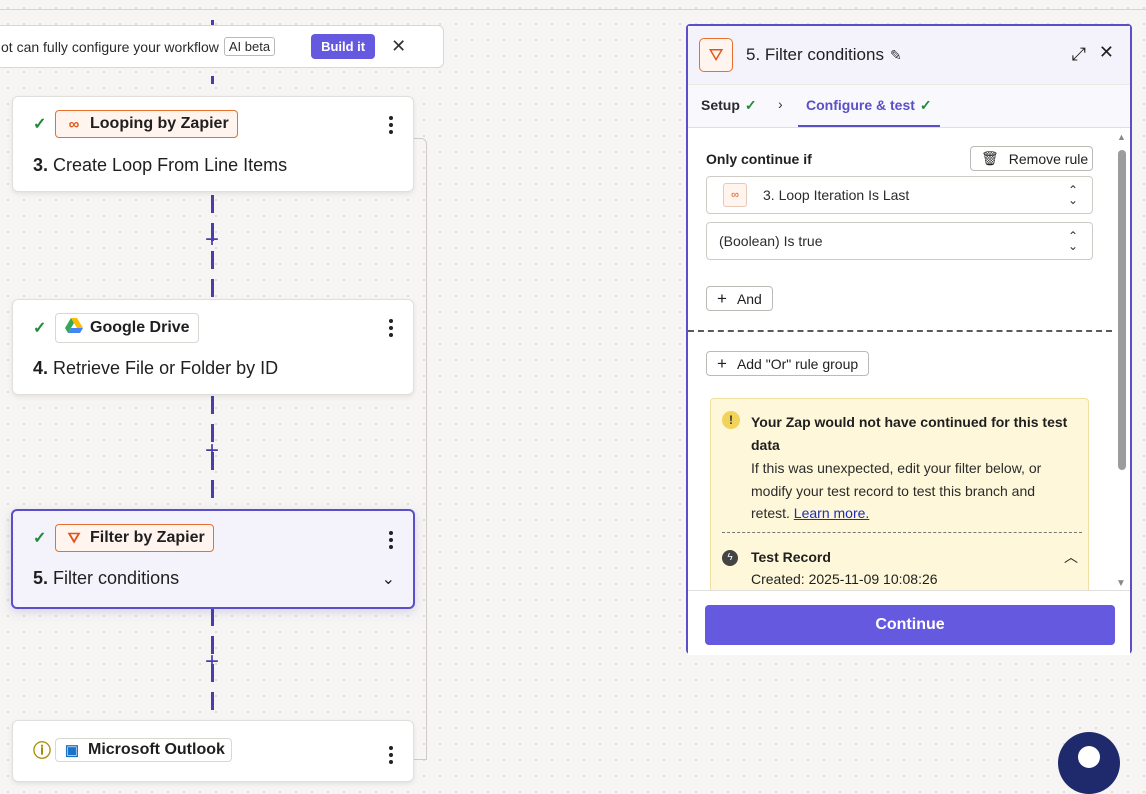 The image size is (1146, 794). Describe the element at coordinates (1079, 54) in the screenshot. I see `expand-icon: ⤢` at that location.